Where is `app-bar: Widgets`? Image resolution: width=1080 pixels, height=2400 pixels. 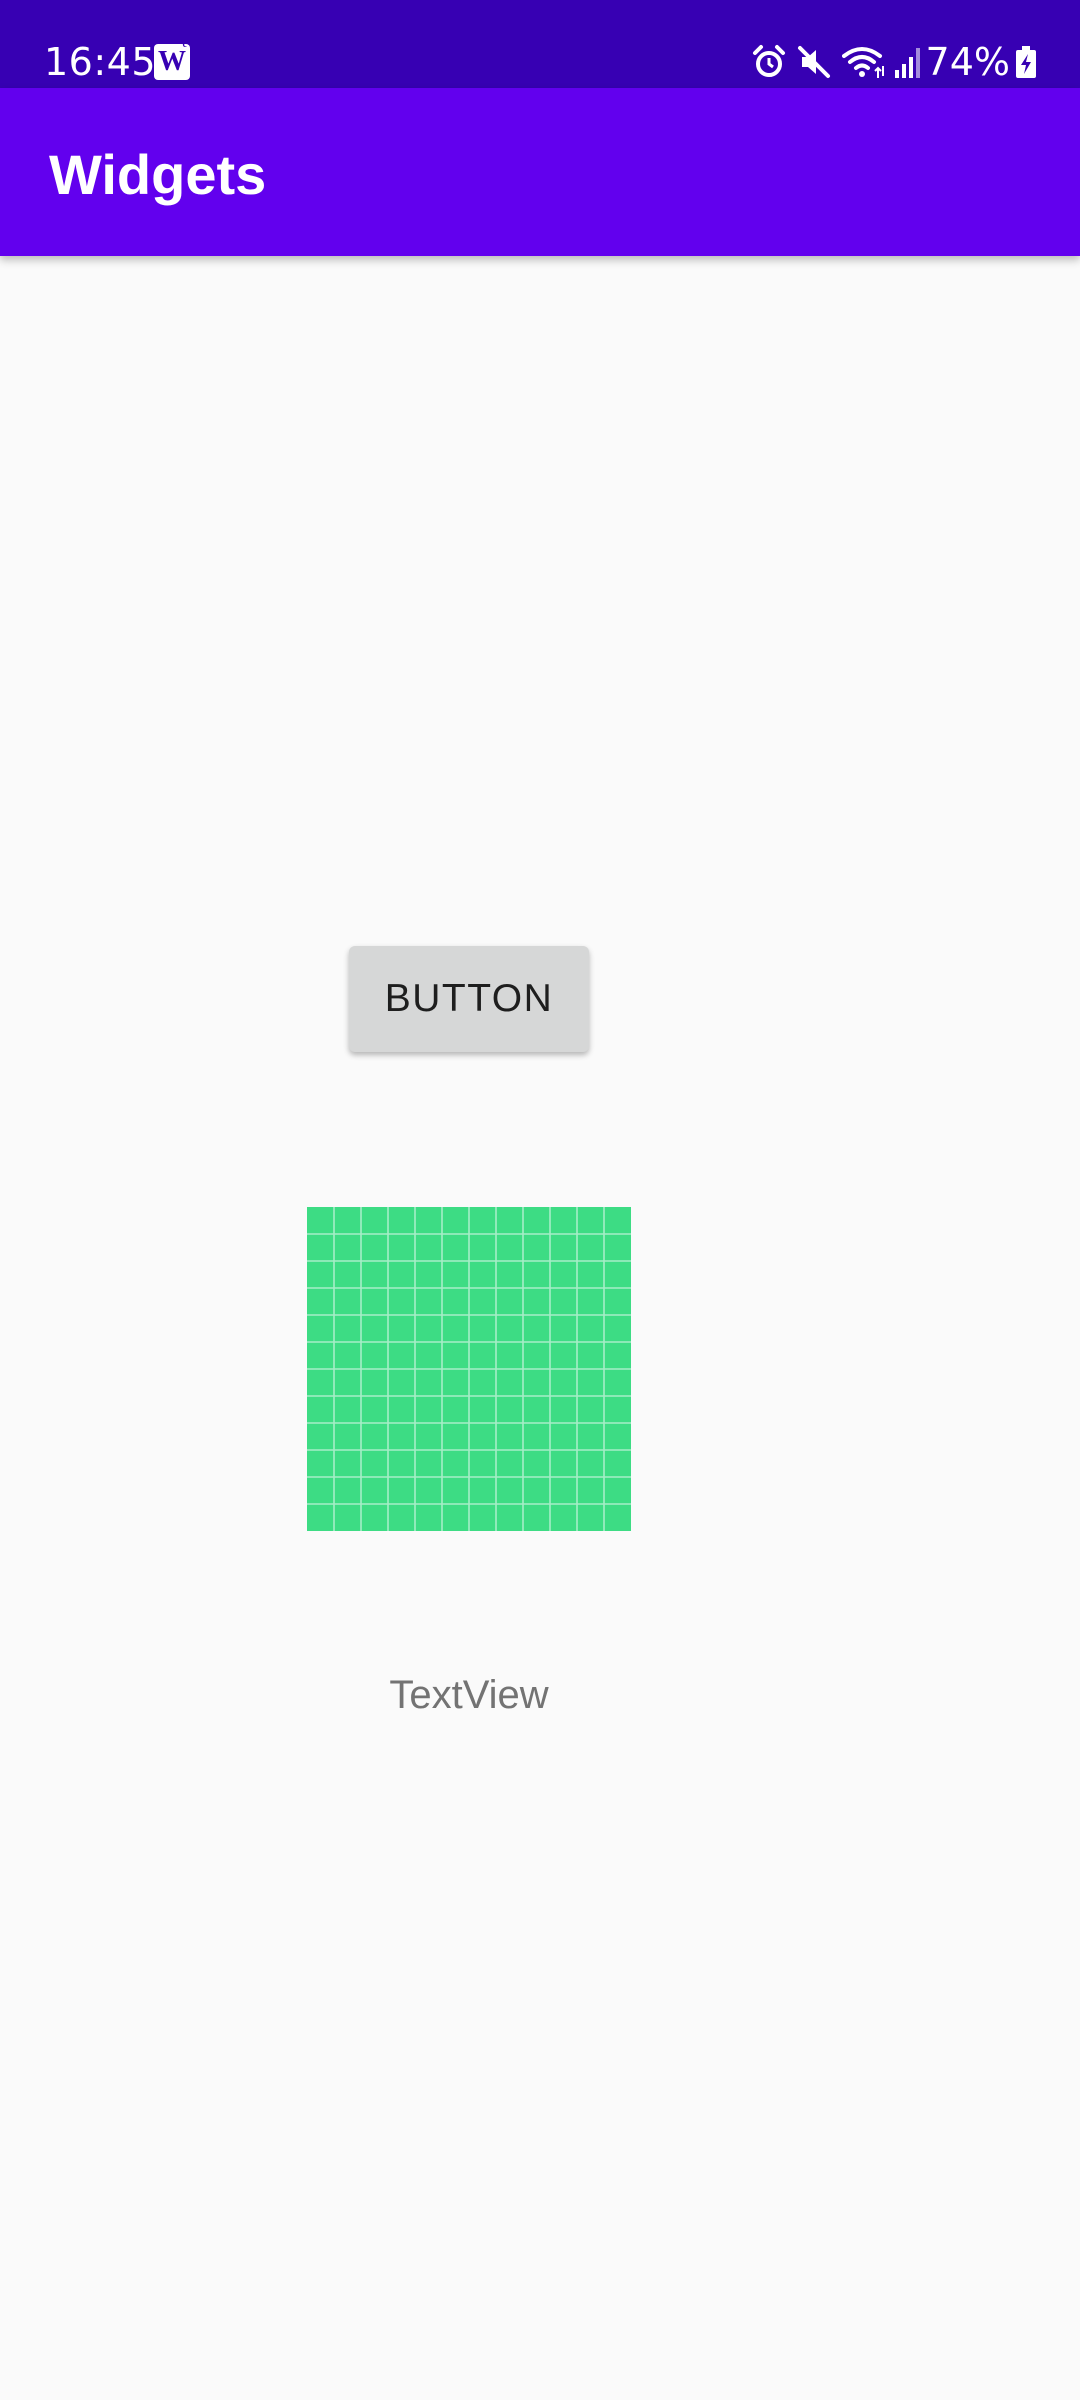 app-bar: Widgets is located at coordinates (540, 172).